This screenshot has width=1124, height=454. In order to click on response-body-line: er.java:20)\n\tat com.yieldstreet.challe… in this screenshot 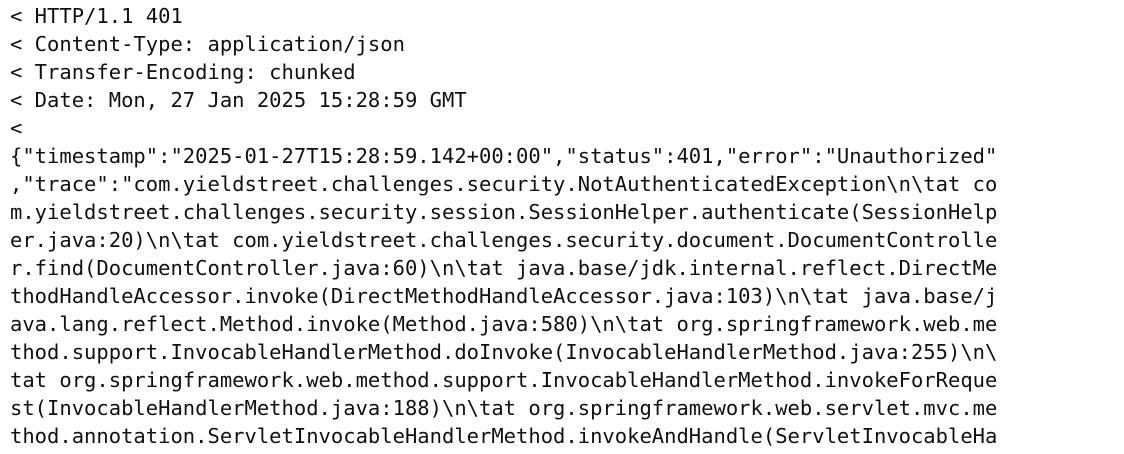, I will do `click(504, 240)`.